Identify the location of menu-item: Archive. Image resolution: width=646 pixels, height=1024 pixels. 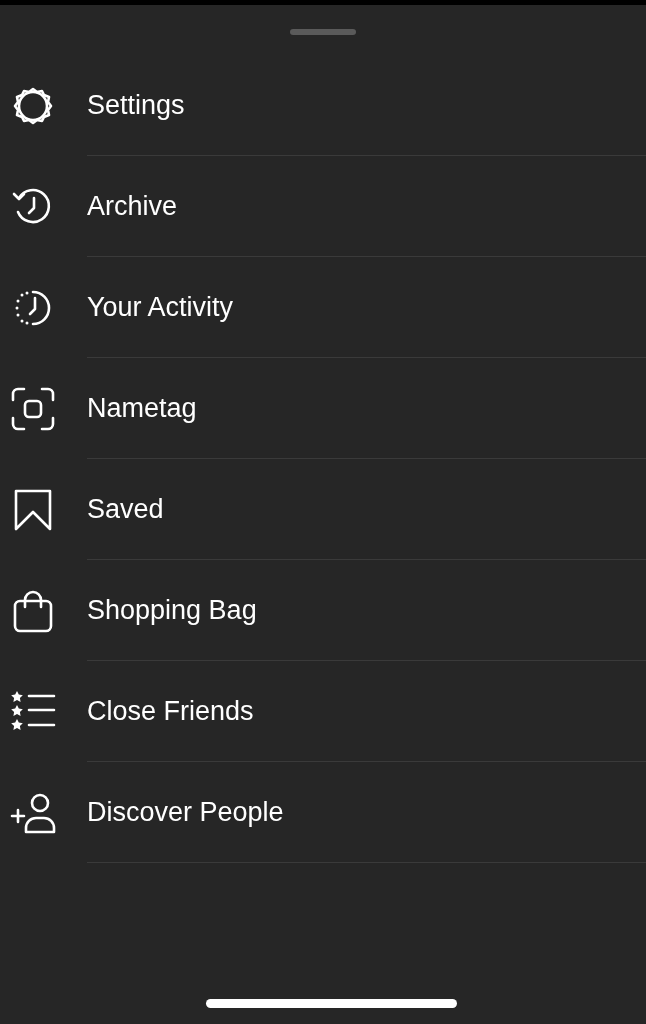
(132, 206).